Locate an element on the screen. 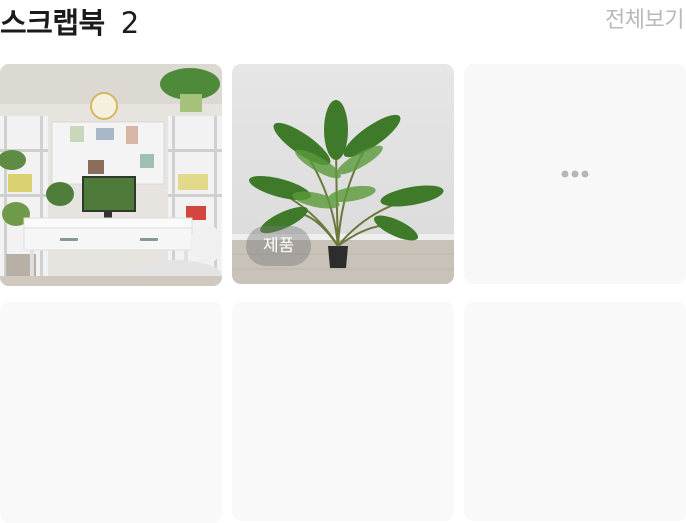 The width and height of the screenshot is (686, 523). scrap-item-room-photo is located at coordinates (111, 175).